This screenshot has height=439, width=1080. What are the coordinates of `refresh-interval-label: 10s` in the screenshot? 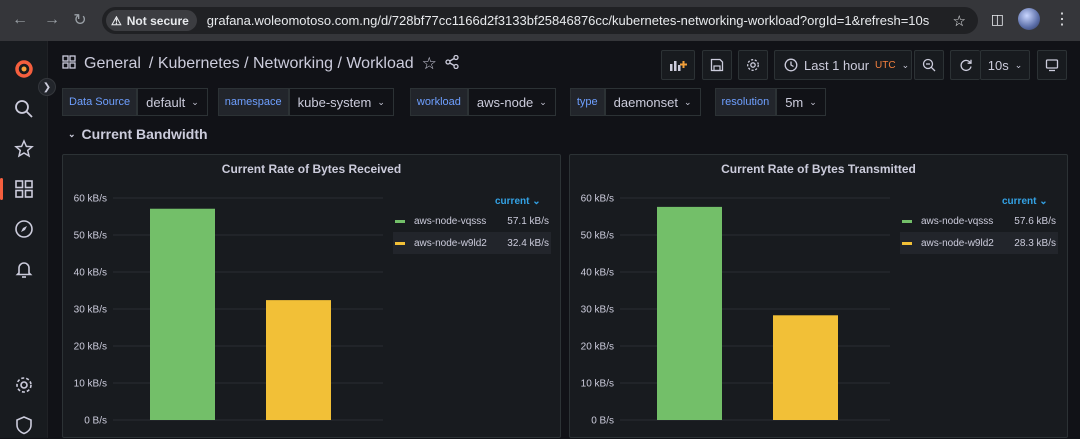 It's located at (998, 65).